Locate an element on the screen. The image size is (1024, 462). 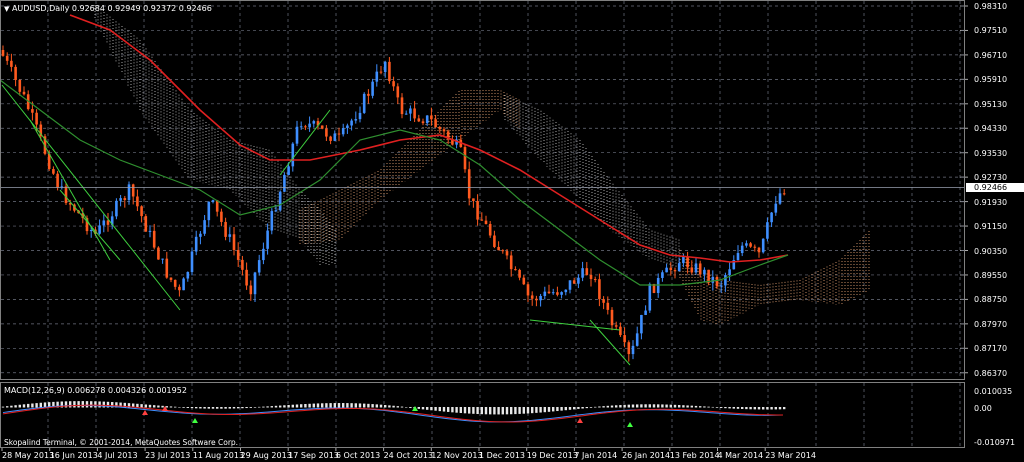
price-label: 0.92730 is located at coordinates (991, 178).